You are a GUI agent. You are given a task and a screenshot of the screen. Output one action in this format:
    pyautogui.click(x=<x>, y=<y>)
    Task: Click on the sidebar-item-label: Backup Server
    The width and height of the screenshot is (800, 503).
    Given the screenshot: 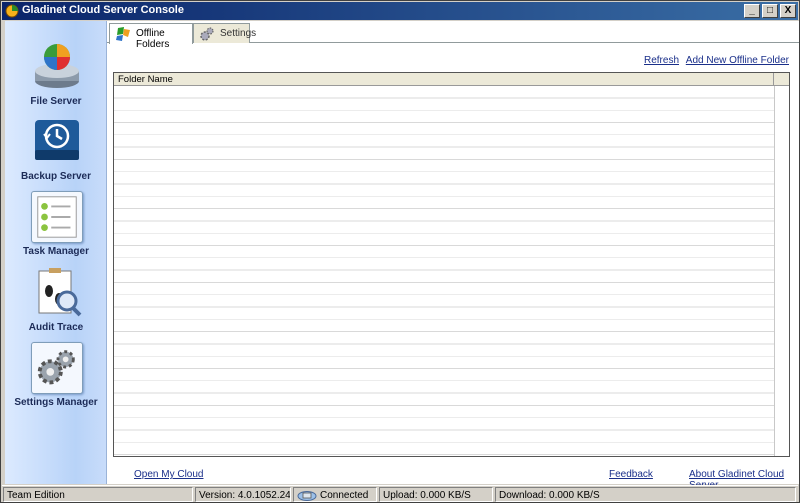 What is the action you would take?
    pyautogui.click(x=56, y=176)
    